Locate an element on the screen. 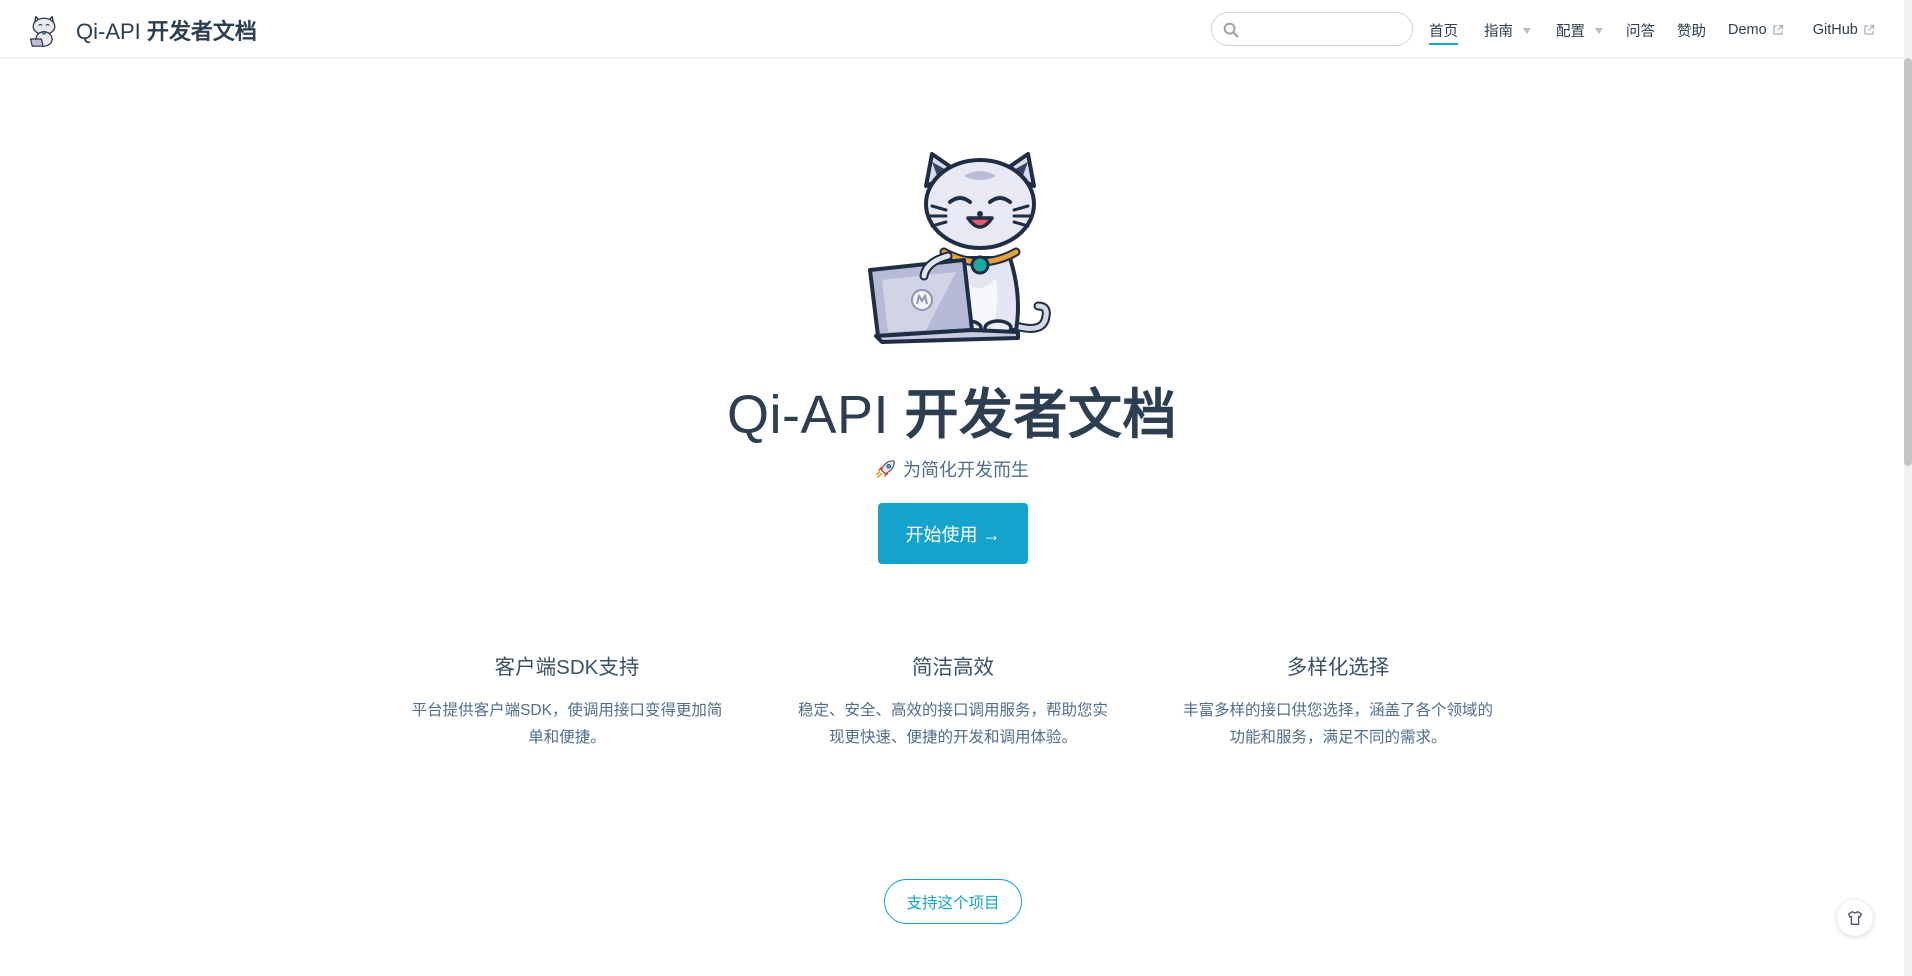  nav-links: 首页 指南 配置 问答 赞助 Demo GitHub is located at coordinates (1652, 31).